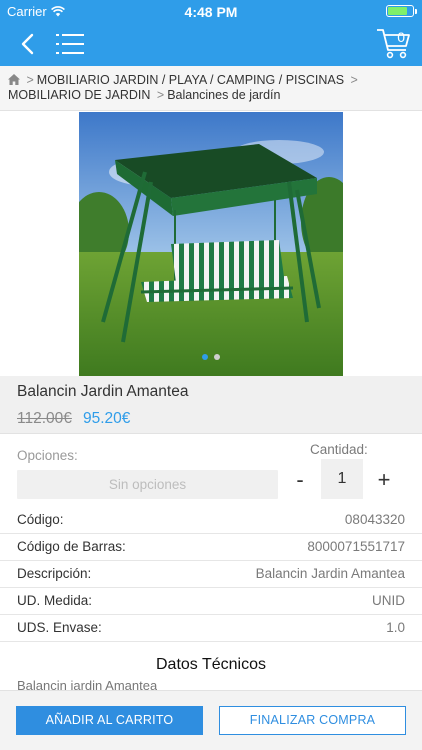 This screenshot has height=750, width=422. I want to click on options-label: Opciones:, so click(47, 455).